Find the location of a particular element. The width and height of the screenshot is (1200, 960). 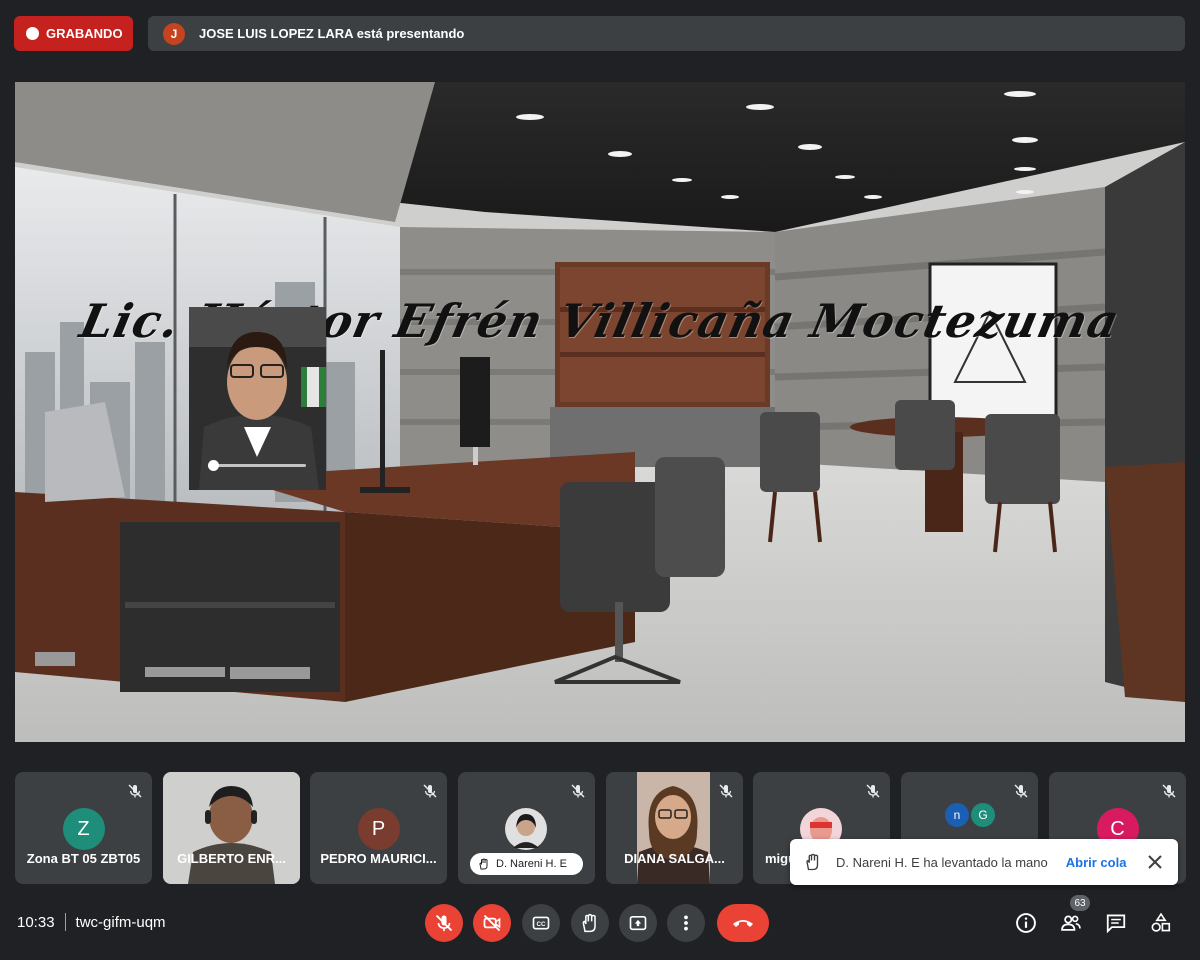

svg-text: CC is located at coordinates (541, 924).